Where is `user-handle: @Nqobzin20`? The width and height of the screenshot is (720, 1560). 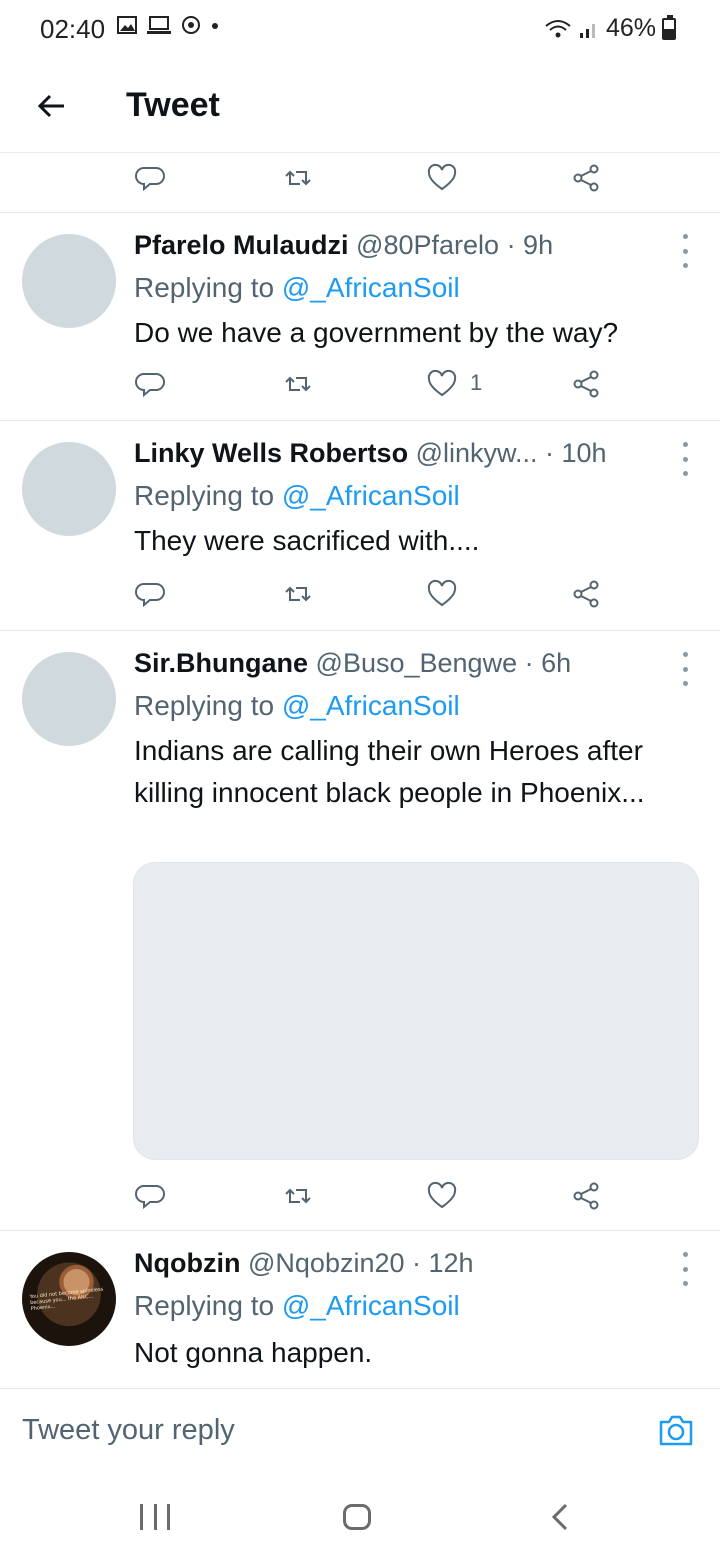
user-handle: @Nqobzin20 is located at coordinates (326, 1263).